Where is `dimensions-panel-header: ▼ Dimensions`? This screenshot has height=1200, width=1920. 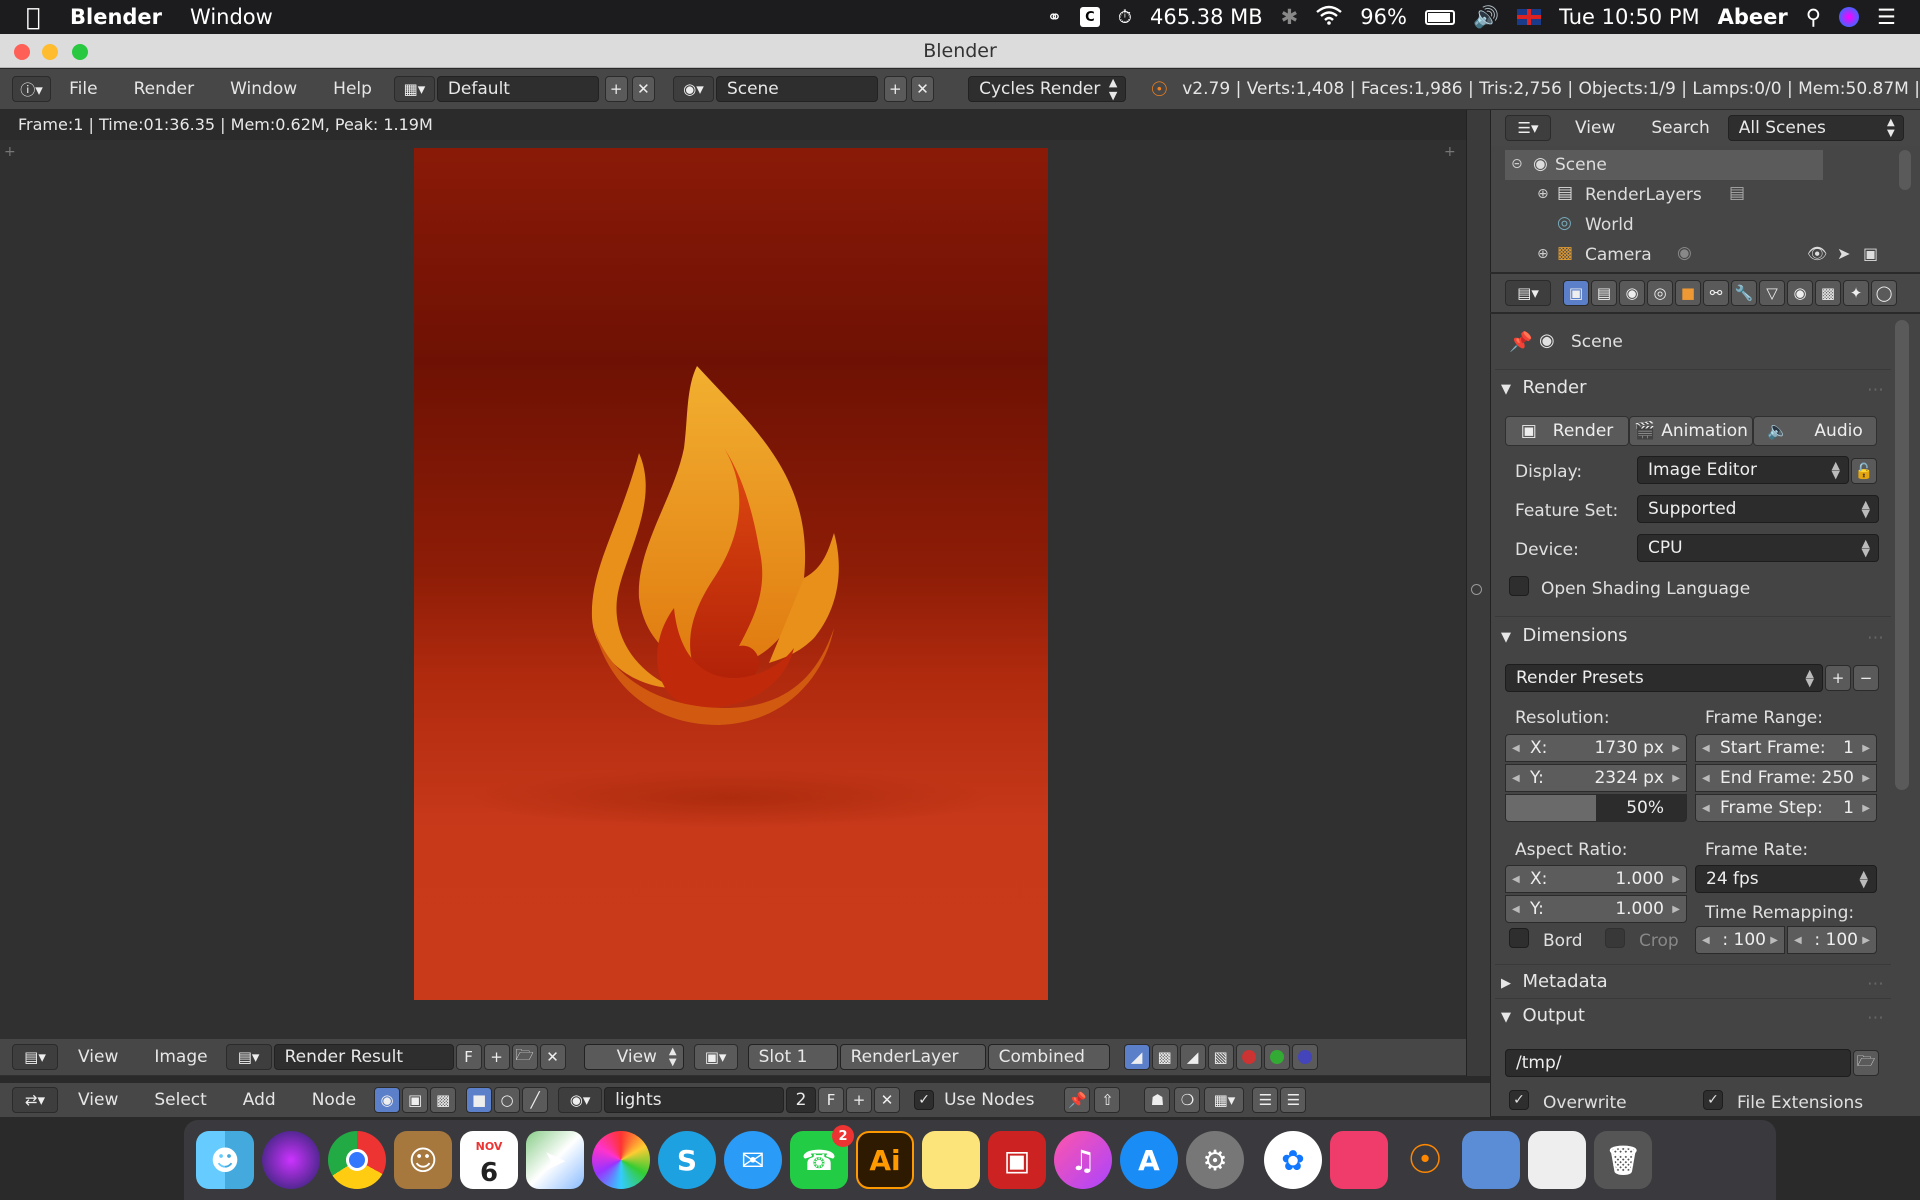 dimensions-panel-header: ▼ Dimensions is located at coordinates (1564, 635).